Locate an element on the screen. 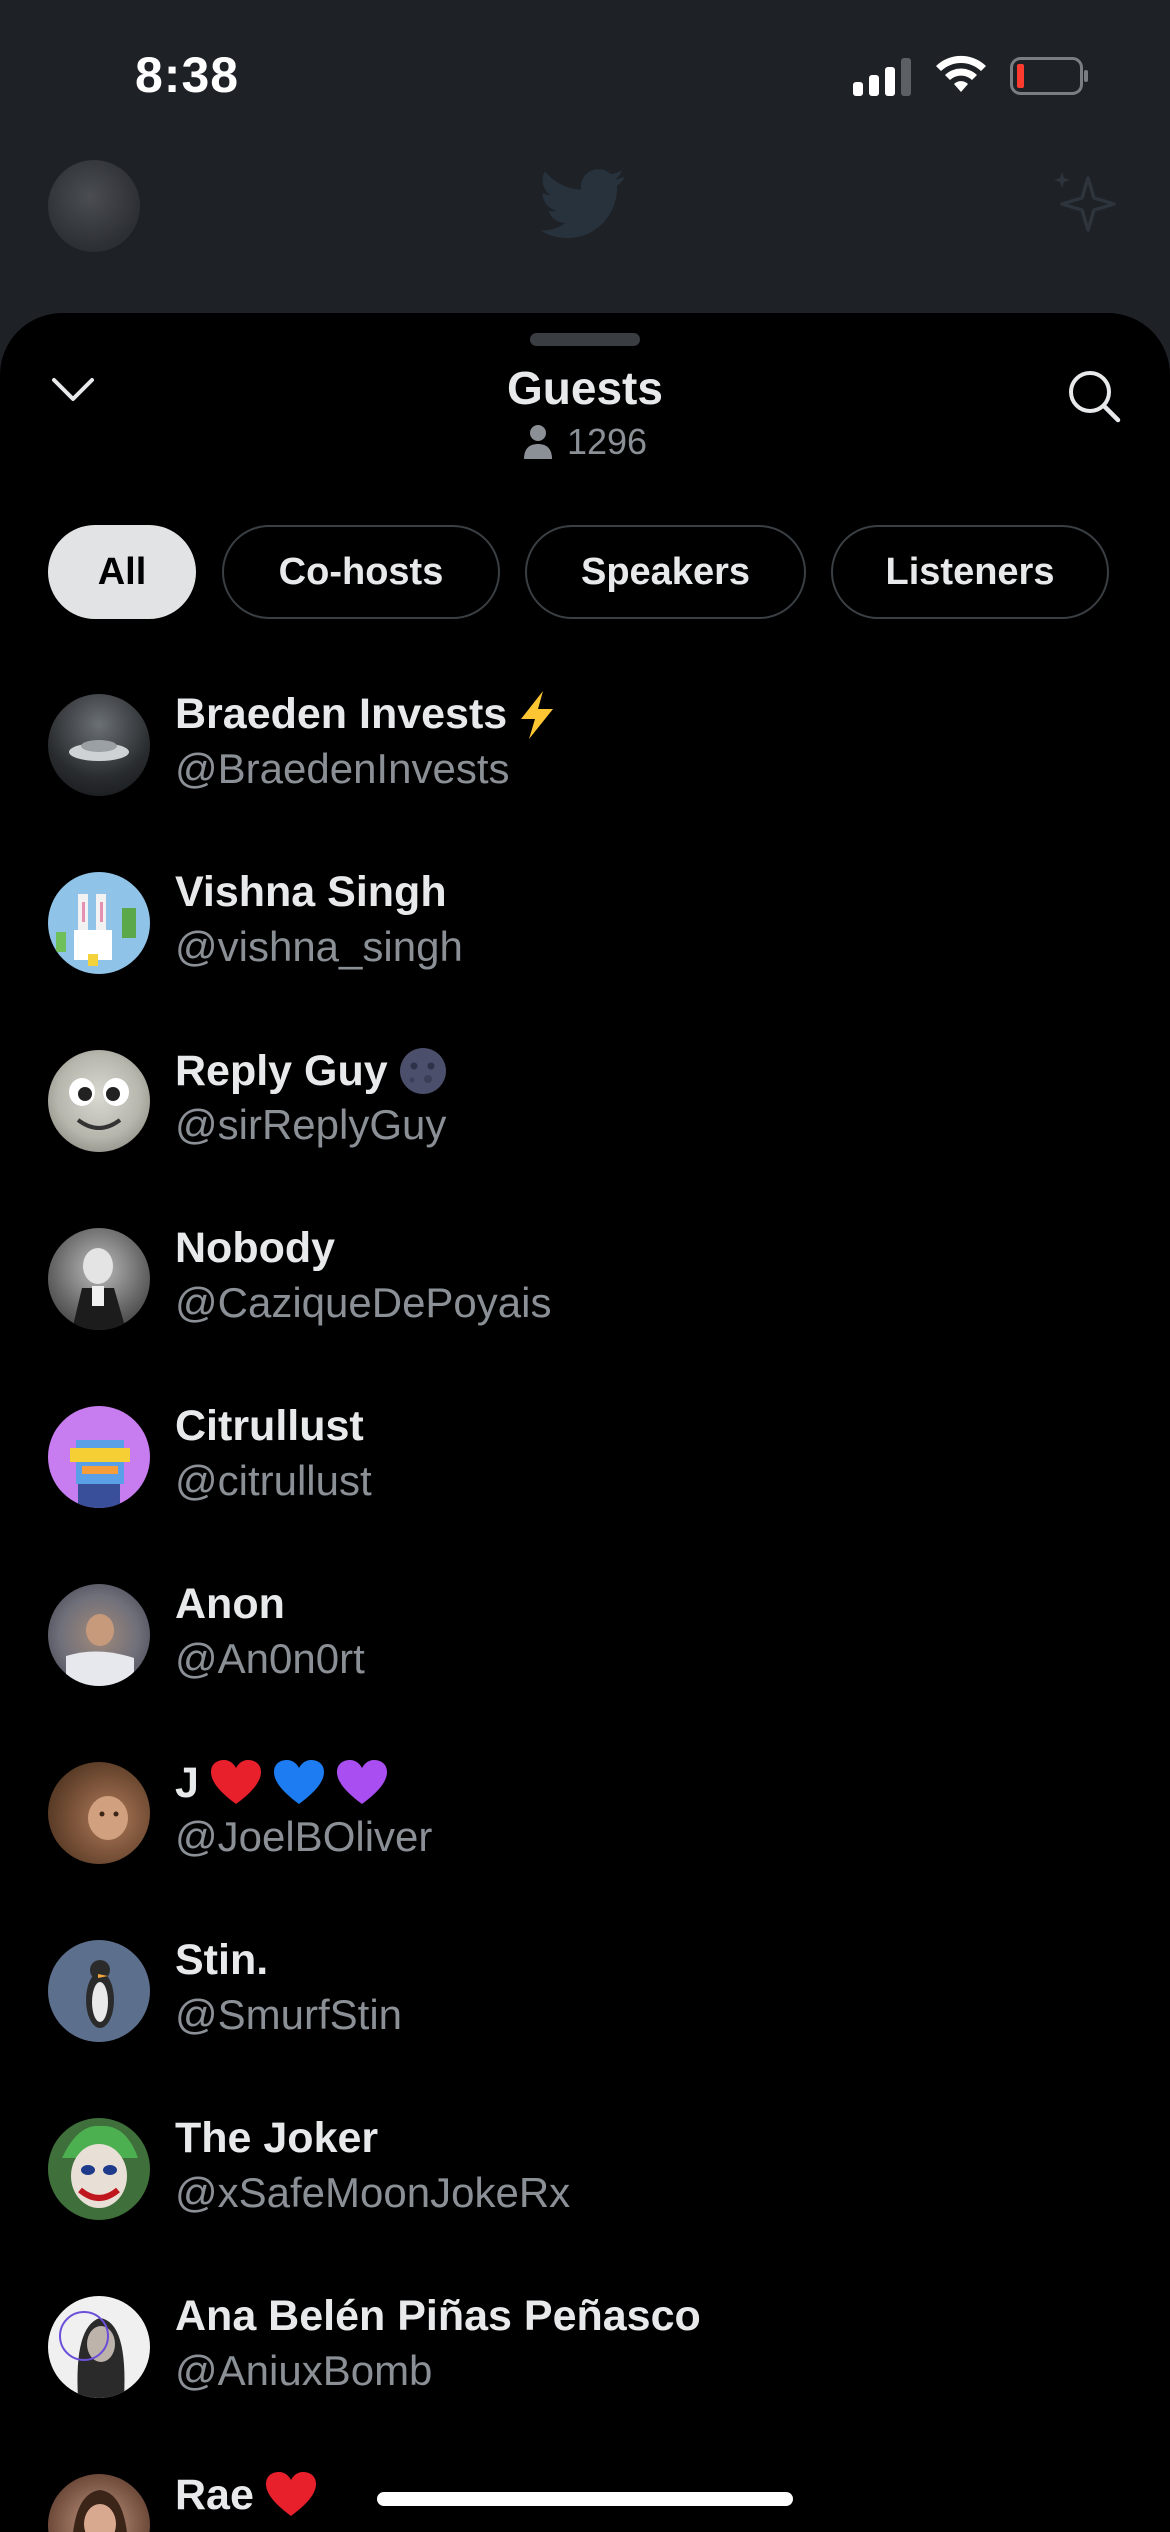  new-moon-face-emoji-icon is located at coordinates (422, 1071).